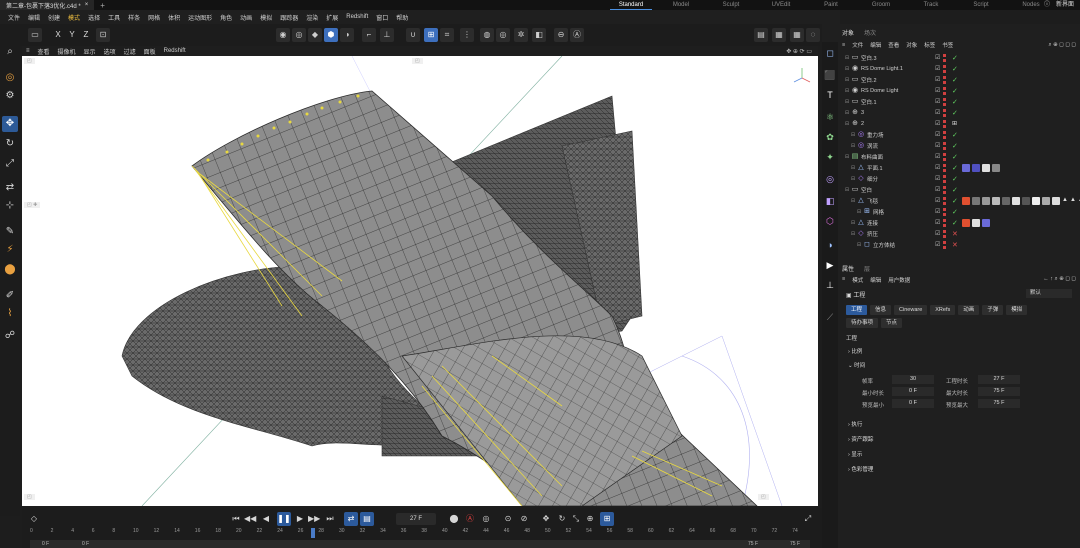 This screenshot has width=1080, height=548. Describe the element at coordinates (576, 519) in the screenshot. I see `key-scale-icon: ⤡` at that location.